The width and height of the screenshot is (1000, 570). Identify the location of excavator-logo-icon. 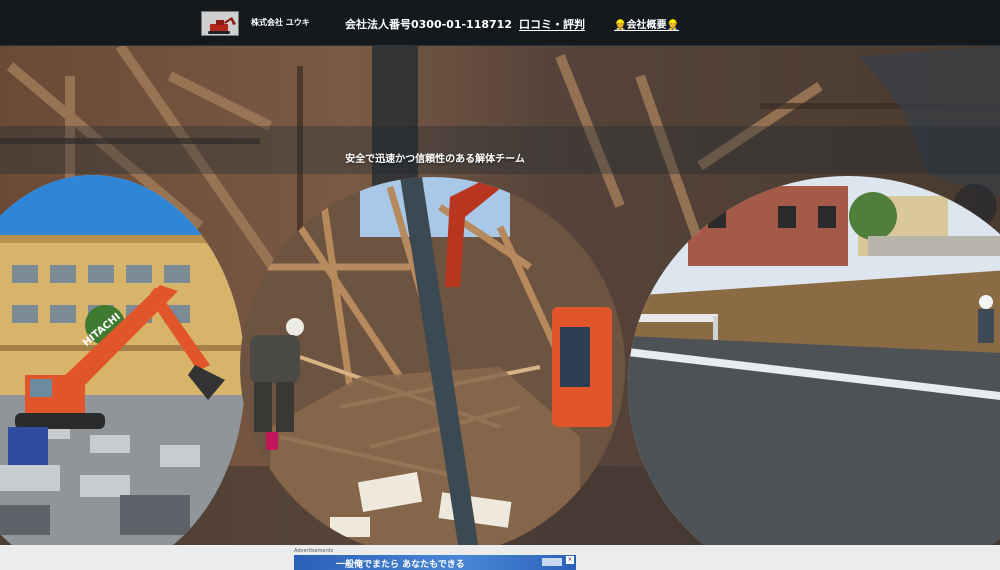
(220, 23).